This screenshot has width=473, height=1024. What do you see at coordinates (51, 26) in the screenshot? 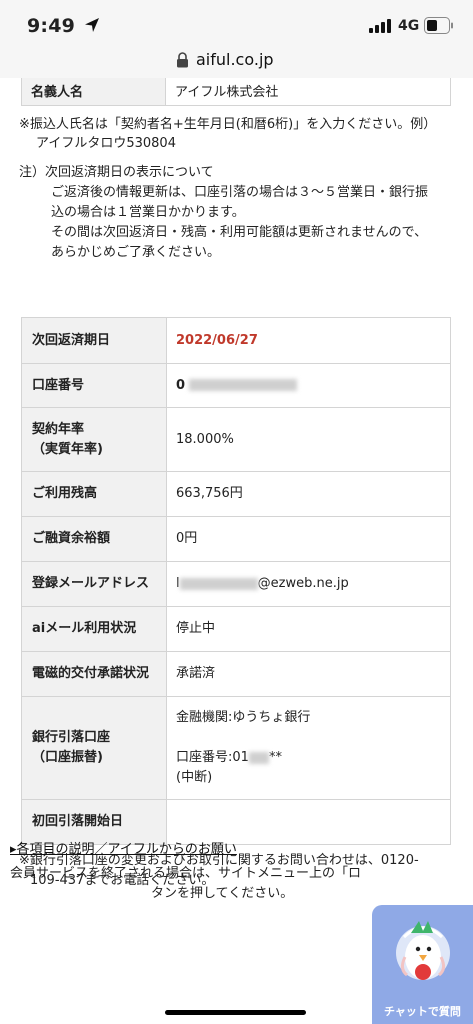
I see `status-time: 9:49` at bounding box center [51, 26].